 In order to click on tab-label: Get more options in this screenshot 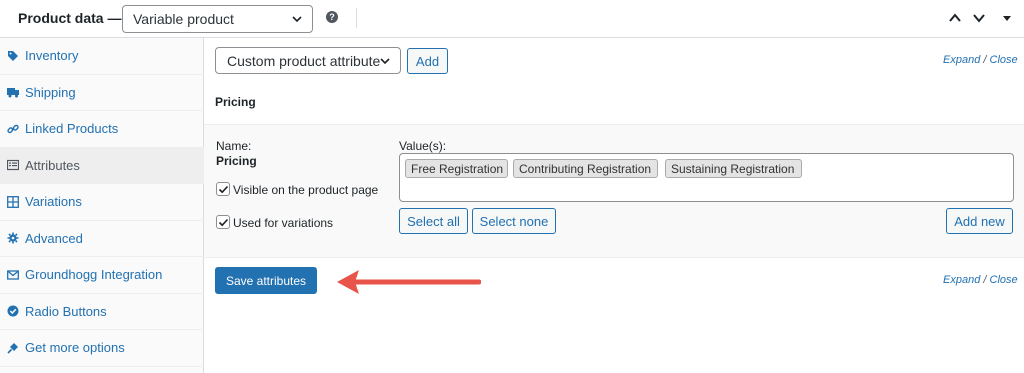, I will do `click(75, 348)`.